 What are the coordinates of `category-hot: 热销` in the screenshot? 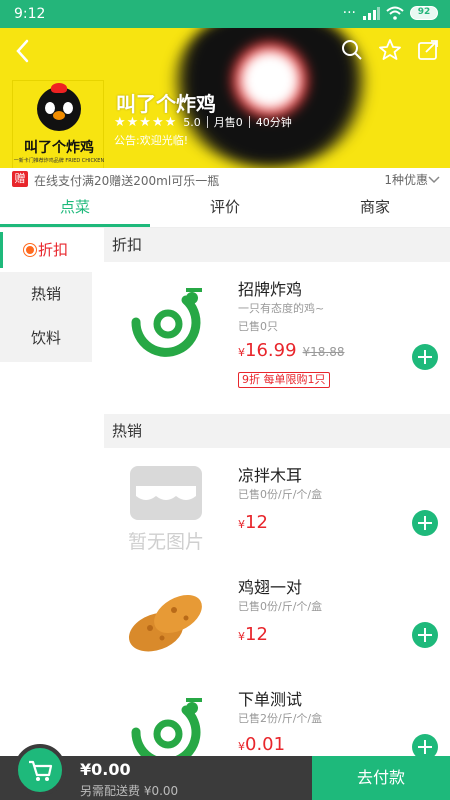 It's located at (46, 294).